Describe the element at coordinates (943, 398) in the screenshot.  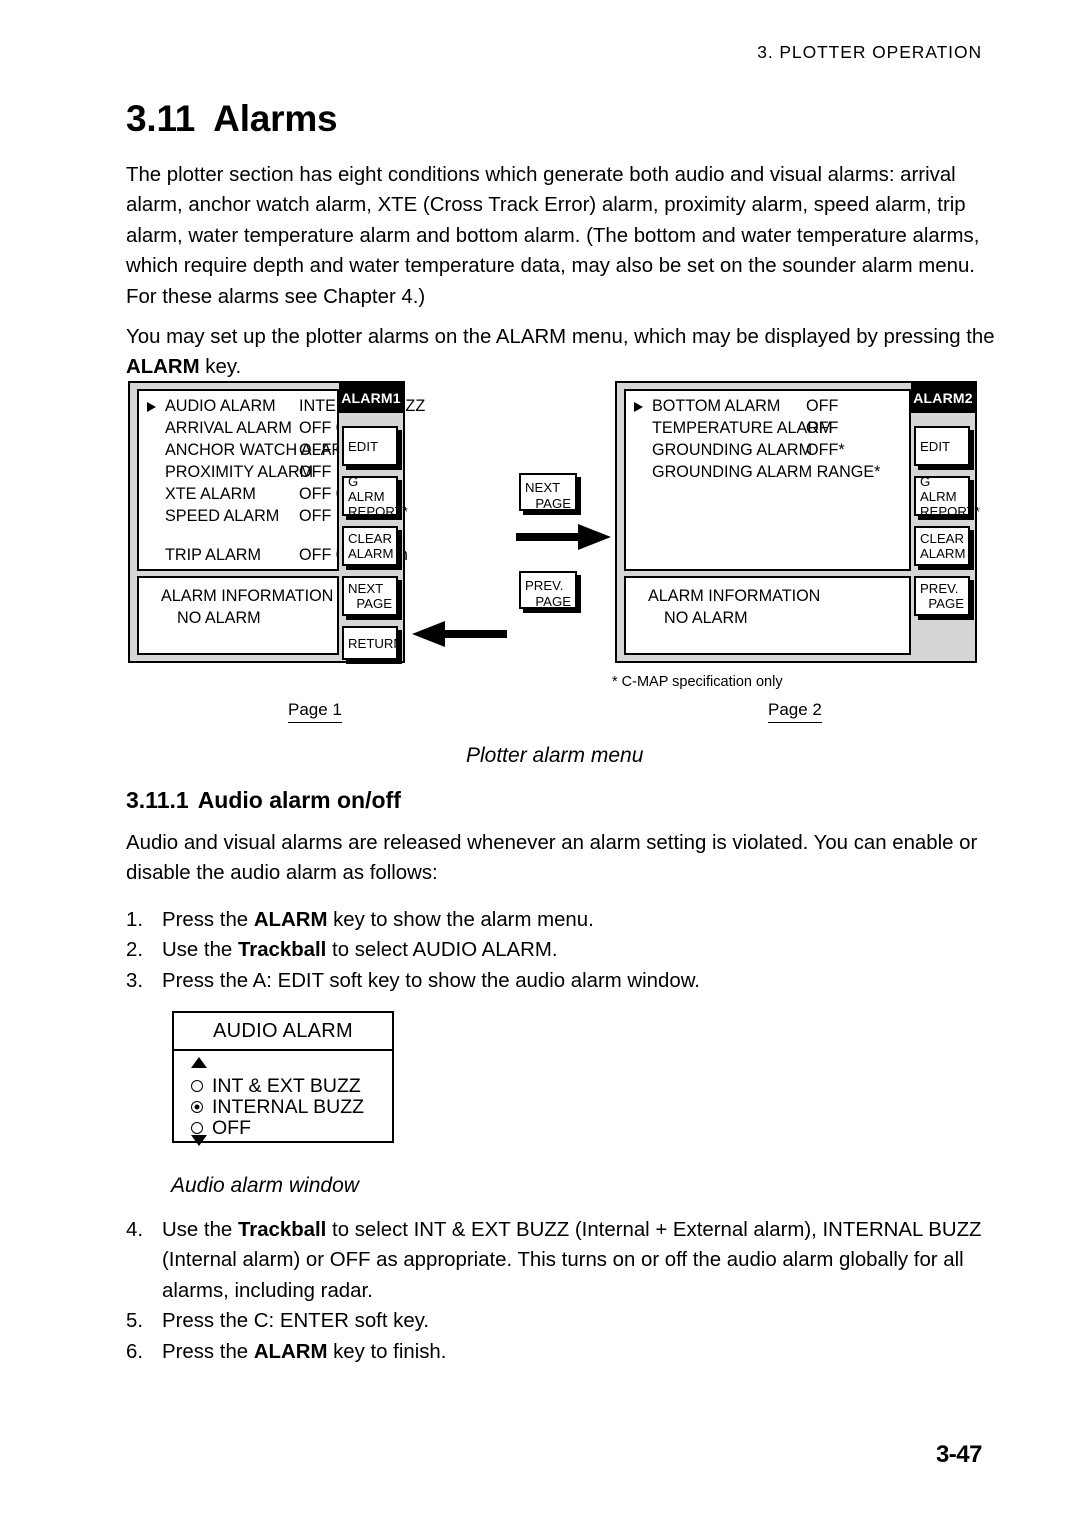
I see `alarm2-page-title: ALARM2` at that location.